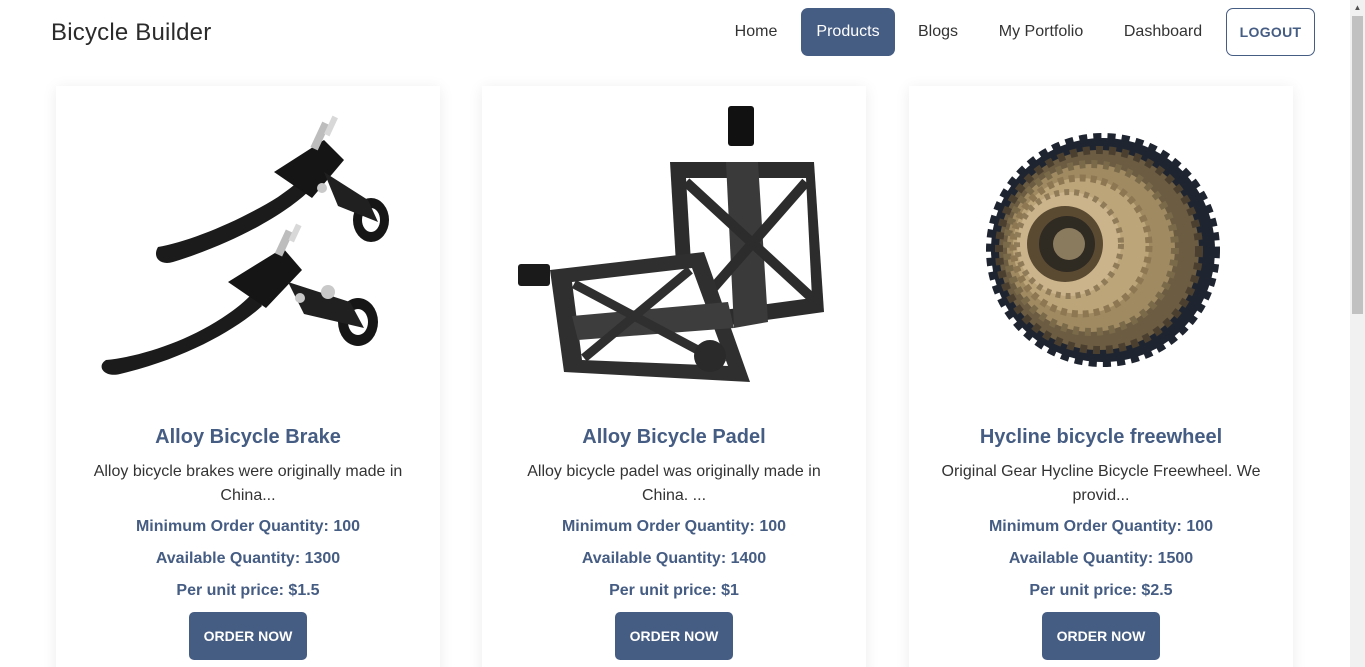 The image size is (1365, 667). What do you see at coordinates (248, 558) in the screenshot?
I see `available-quantity: Available Quantity: 1300` at bounding box center [248, 558].